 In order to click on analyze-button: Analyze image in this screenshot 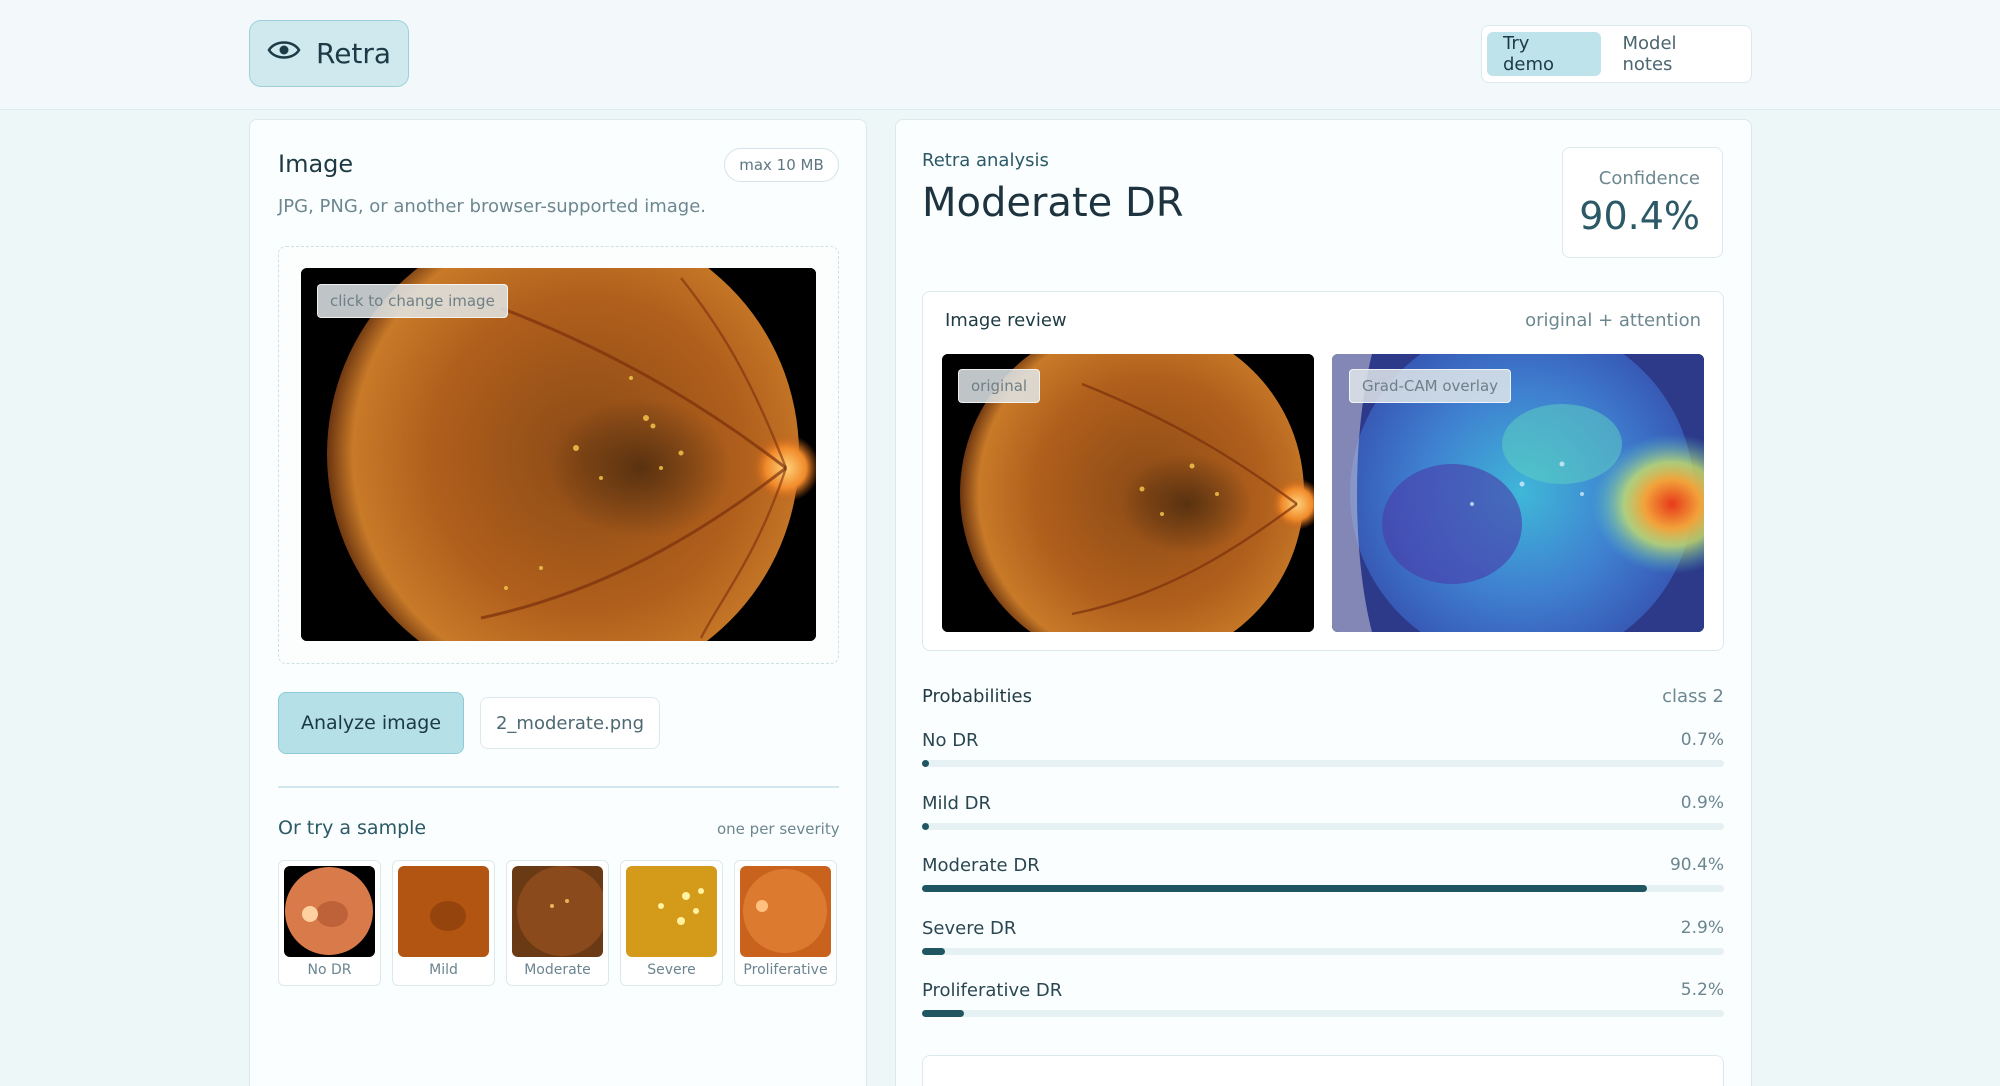, I will do `click(371, 723)`.